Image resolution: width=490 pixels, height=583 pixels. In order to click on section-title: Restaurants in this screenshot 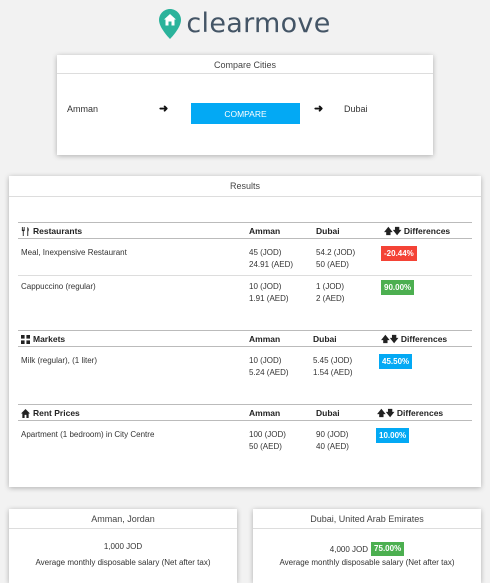, I will do `click(51, 231)`.